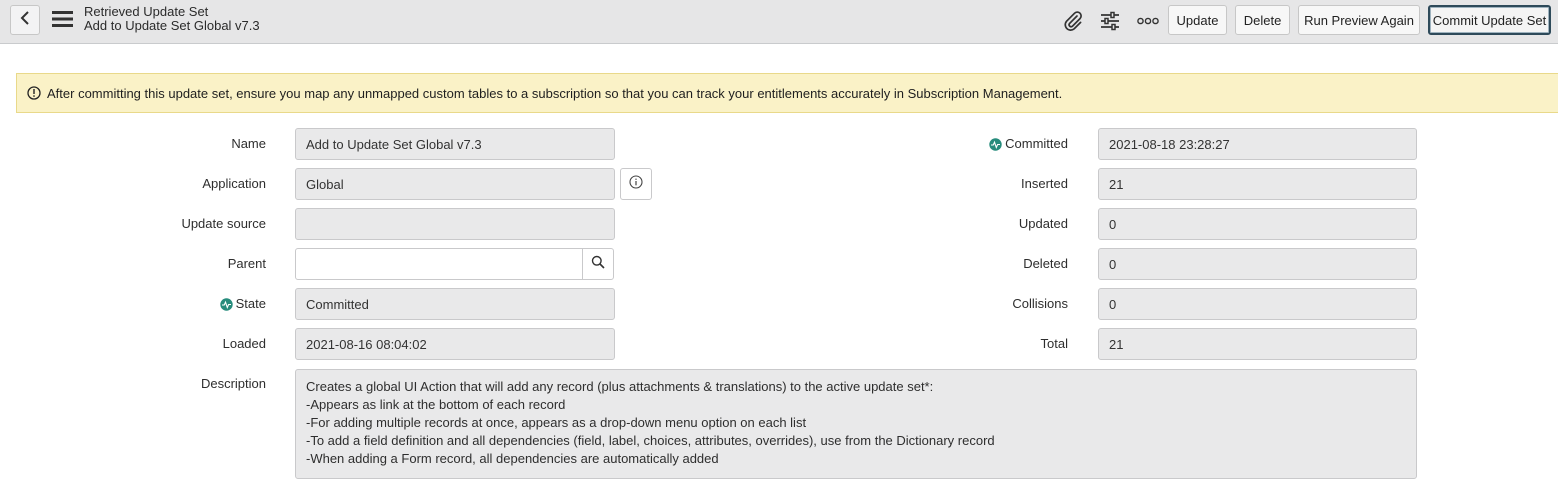  What do you see at coordinates (1262, 20) in the screenshot?
I see `delete-button: Delete` at bounding box center [1262, 20].